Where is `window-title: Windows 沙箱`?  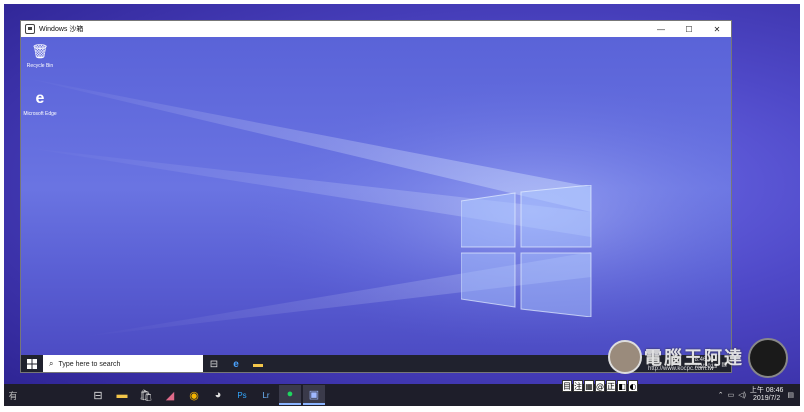 window-title: Windows 沙箱 is located at coordinates (61, 29).